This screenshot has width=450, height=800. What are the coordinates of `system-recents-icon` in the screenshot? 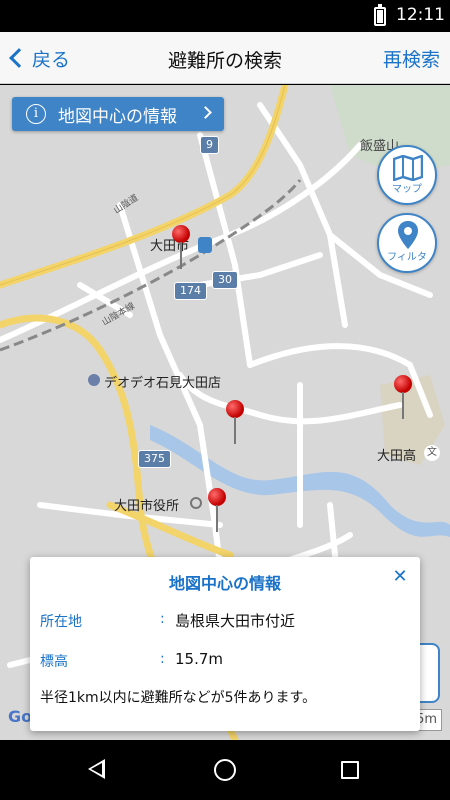 It's located at (350, 770).